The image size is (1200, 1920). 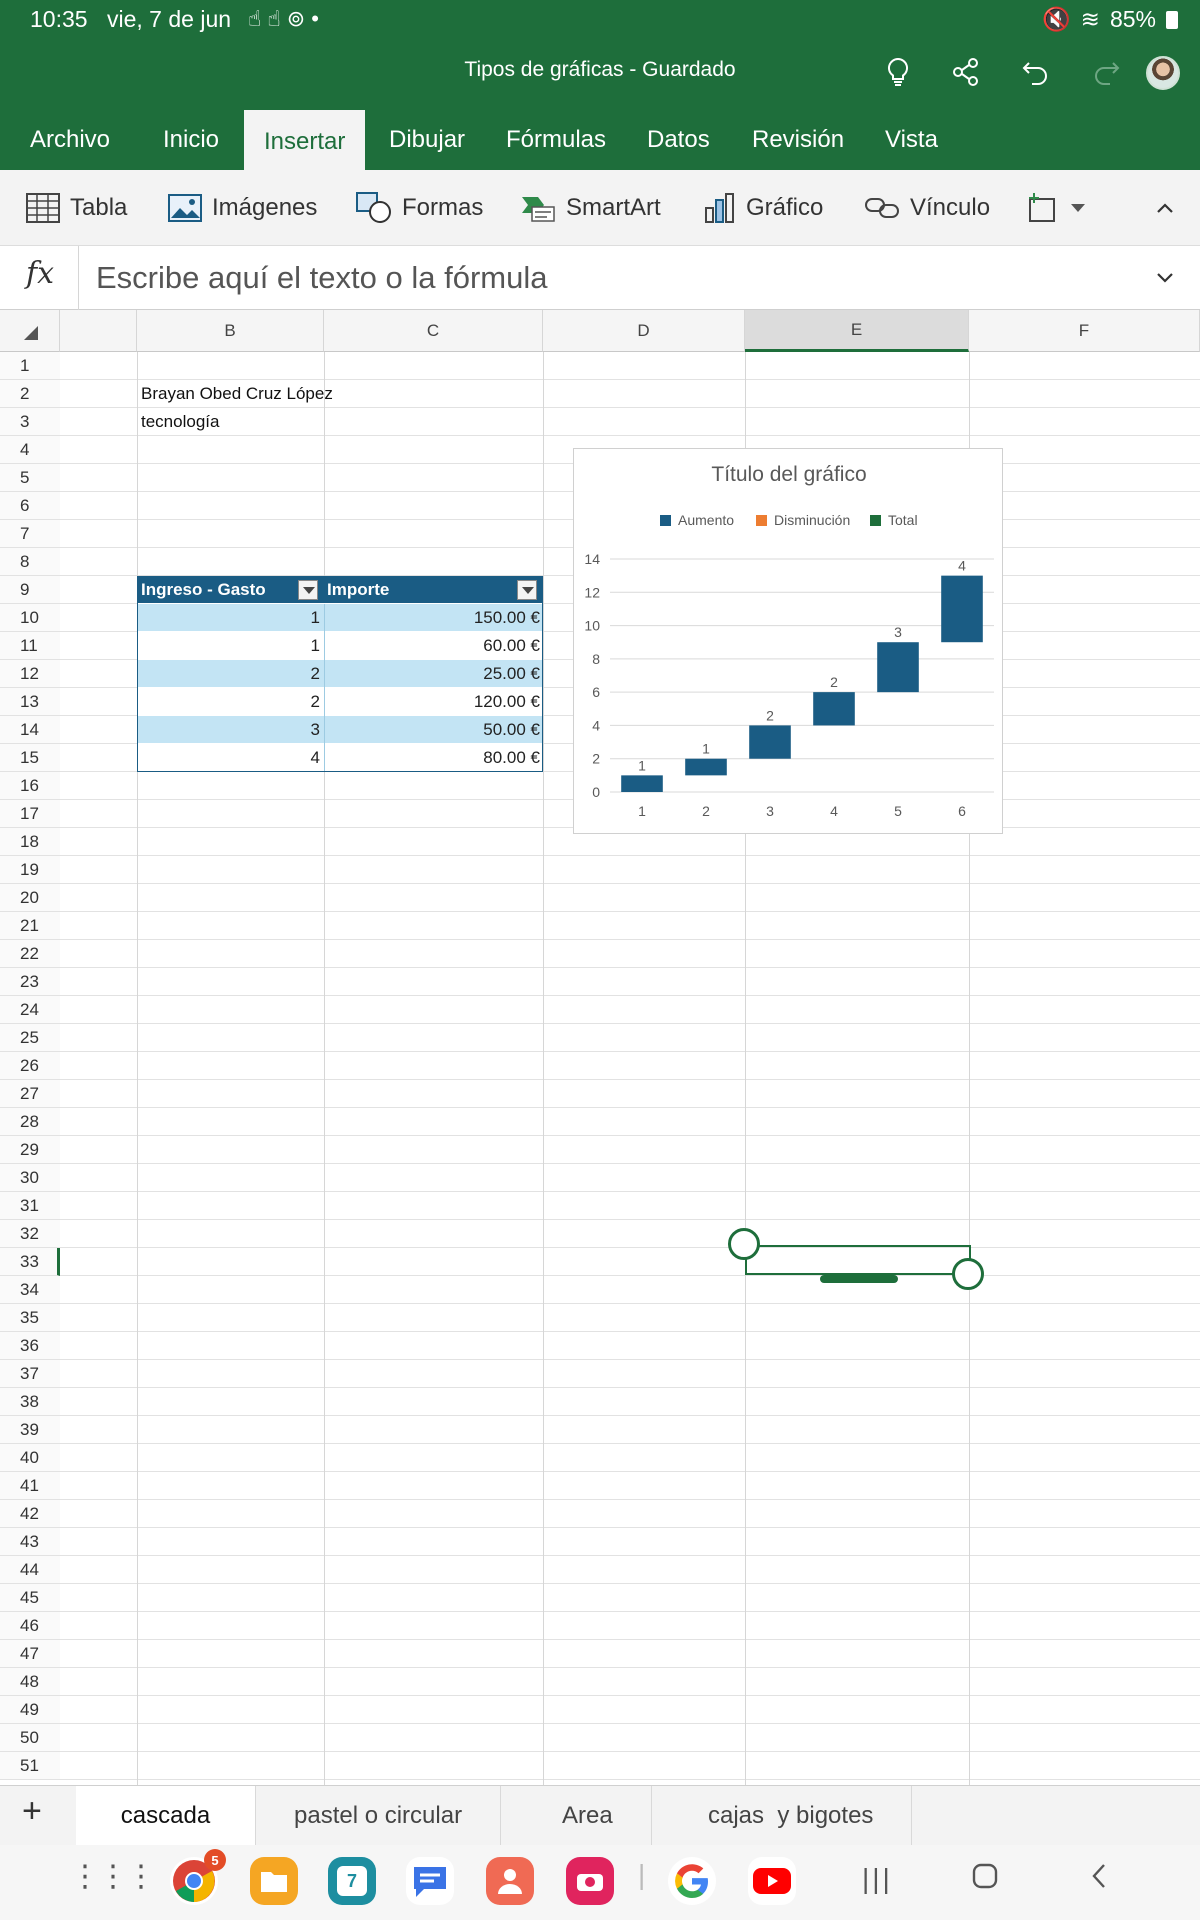 I want to click on row-header: 43, so click(x=30, y=1542).